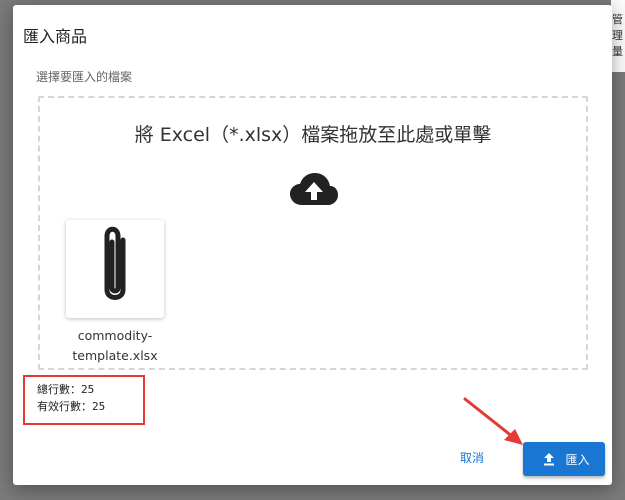  Describe the element at coordinates (564, 459) in the screenshot. I see `import-button: 匯入` at that location.